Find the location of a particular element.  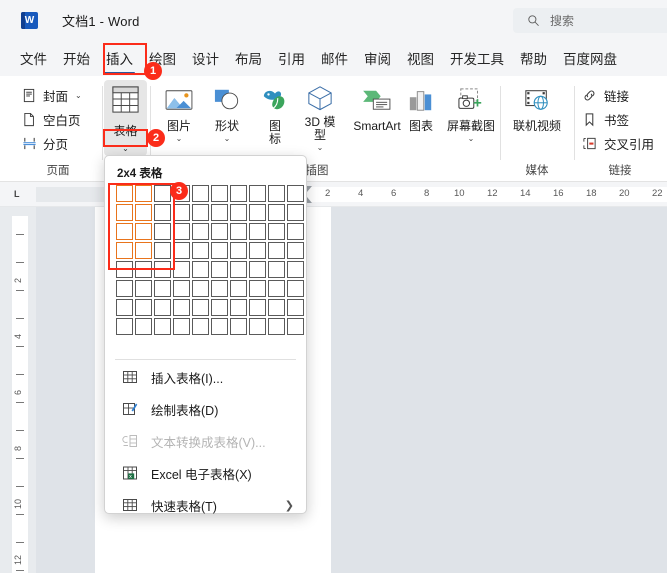

chart-button: 图表 is located at coordinates (421, 116).